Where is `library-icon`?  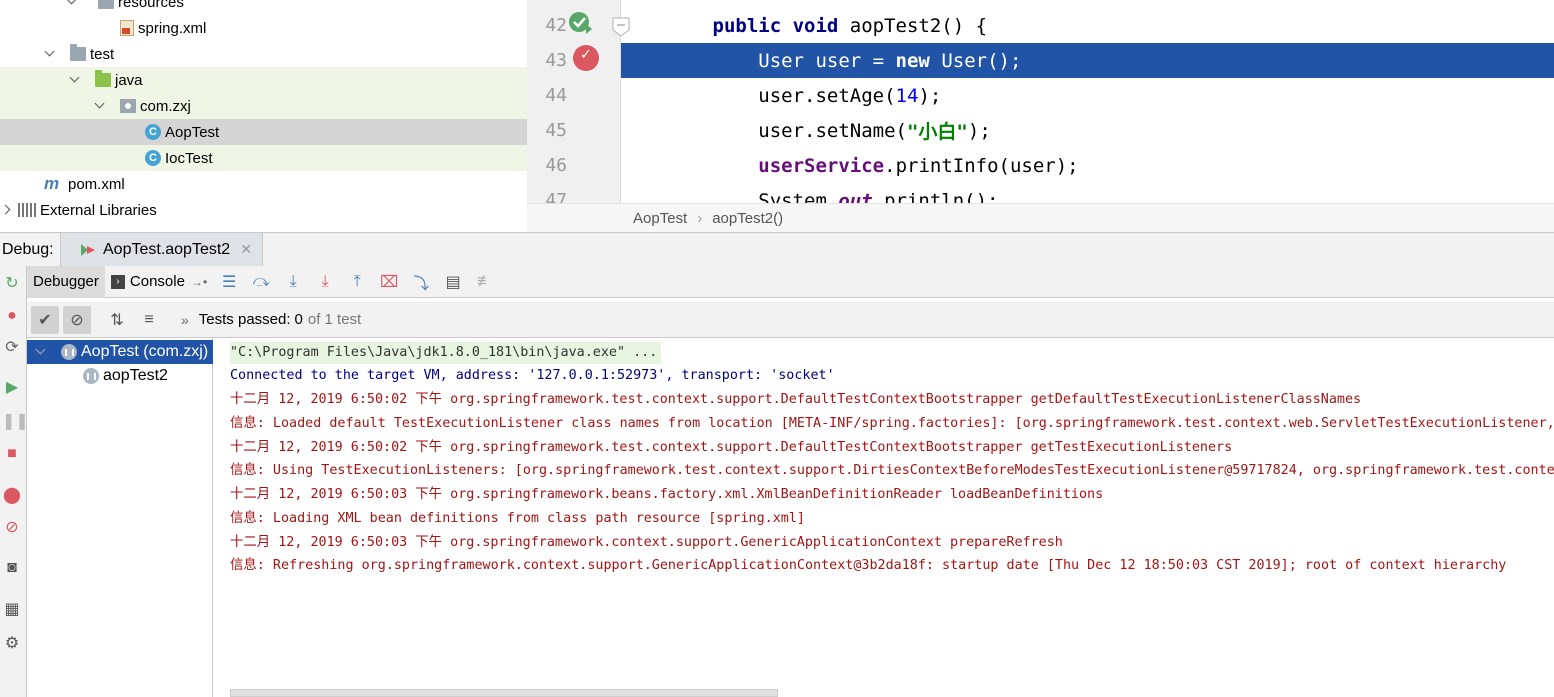
library-icon is located at coordinates (27, 210).